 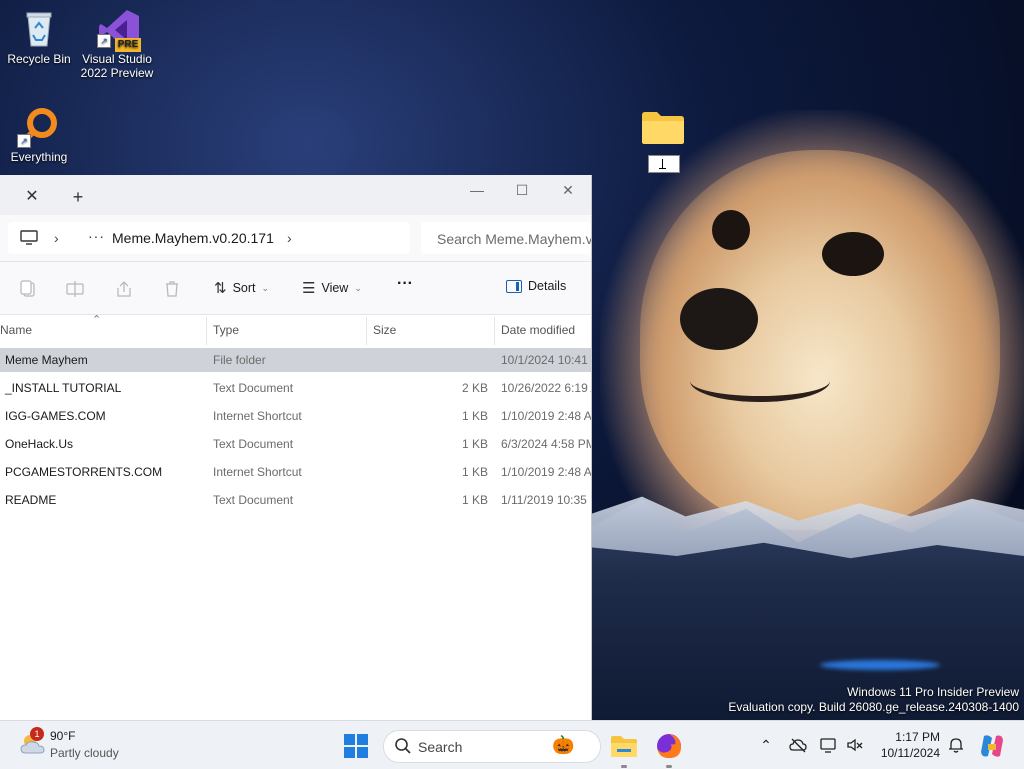 I want to click on desktop-icon-label: Visual Studio 2022 Preview, so click(x=117, y=66).